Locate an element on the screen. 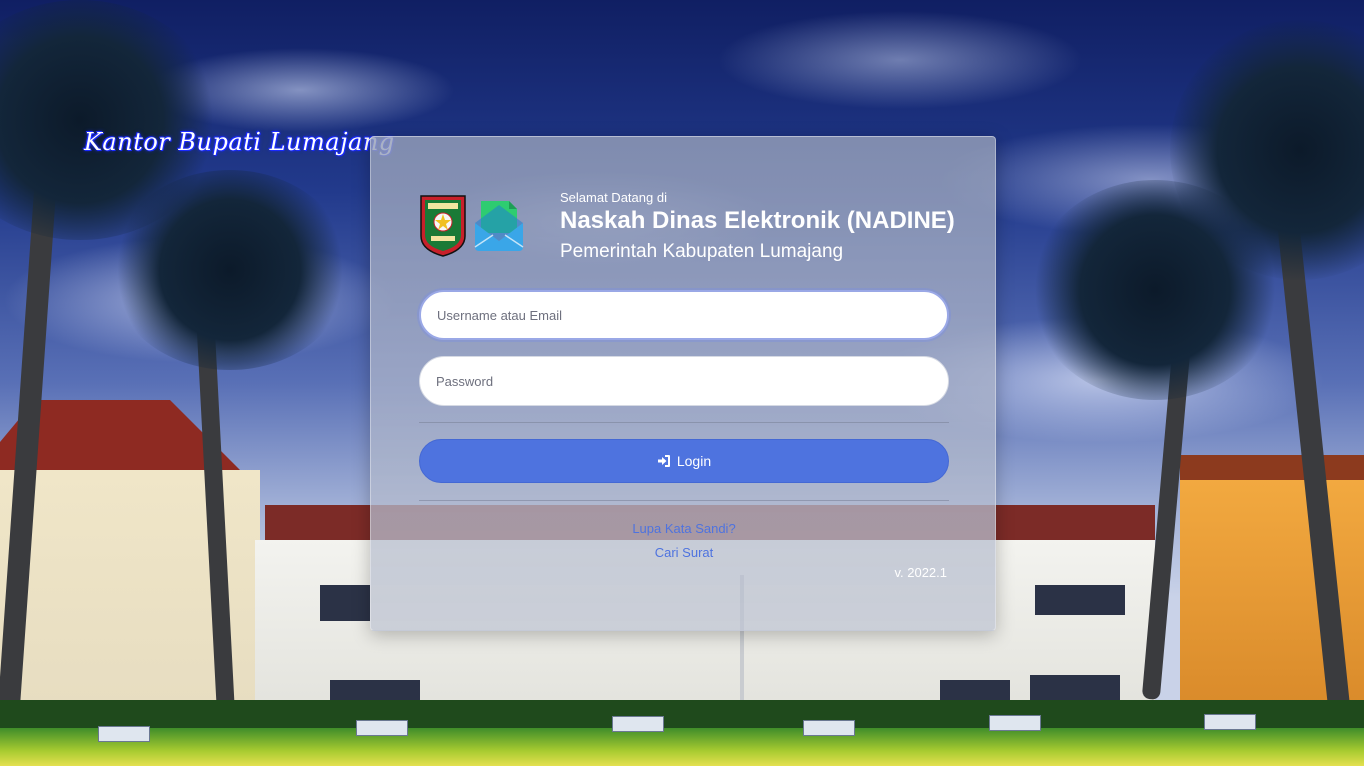 Image resolution: width=1364 pixels, height=766 pixels. emblem-icon is located at coordinates (443, 226).